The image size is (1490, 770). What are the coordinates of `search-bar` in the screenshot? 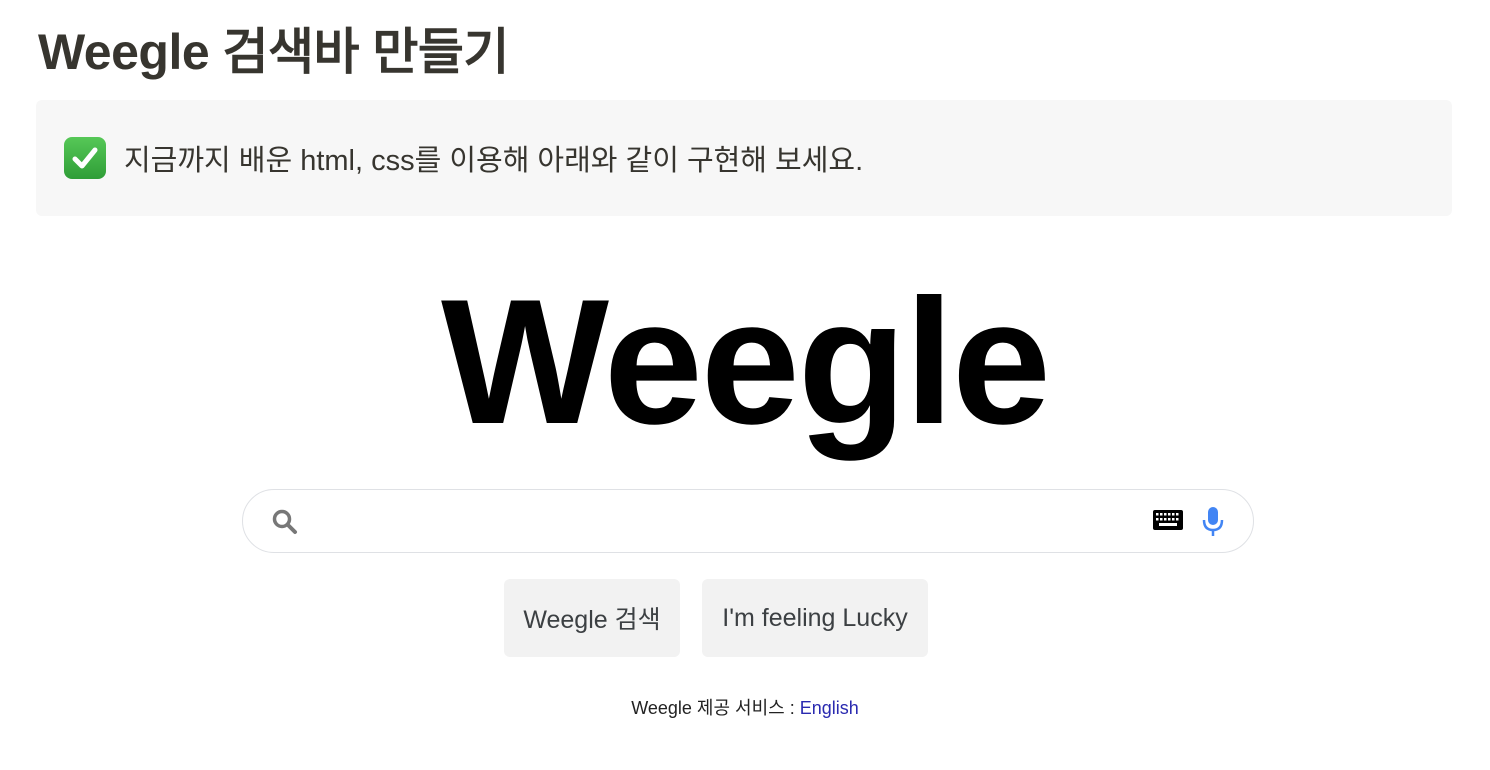 It's located at (748, 521).